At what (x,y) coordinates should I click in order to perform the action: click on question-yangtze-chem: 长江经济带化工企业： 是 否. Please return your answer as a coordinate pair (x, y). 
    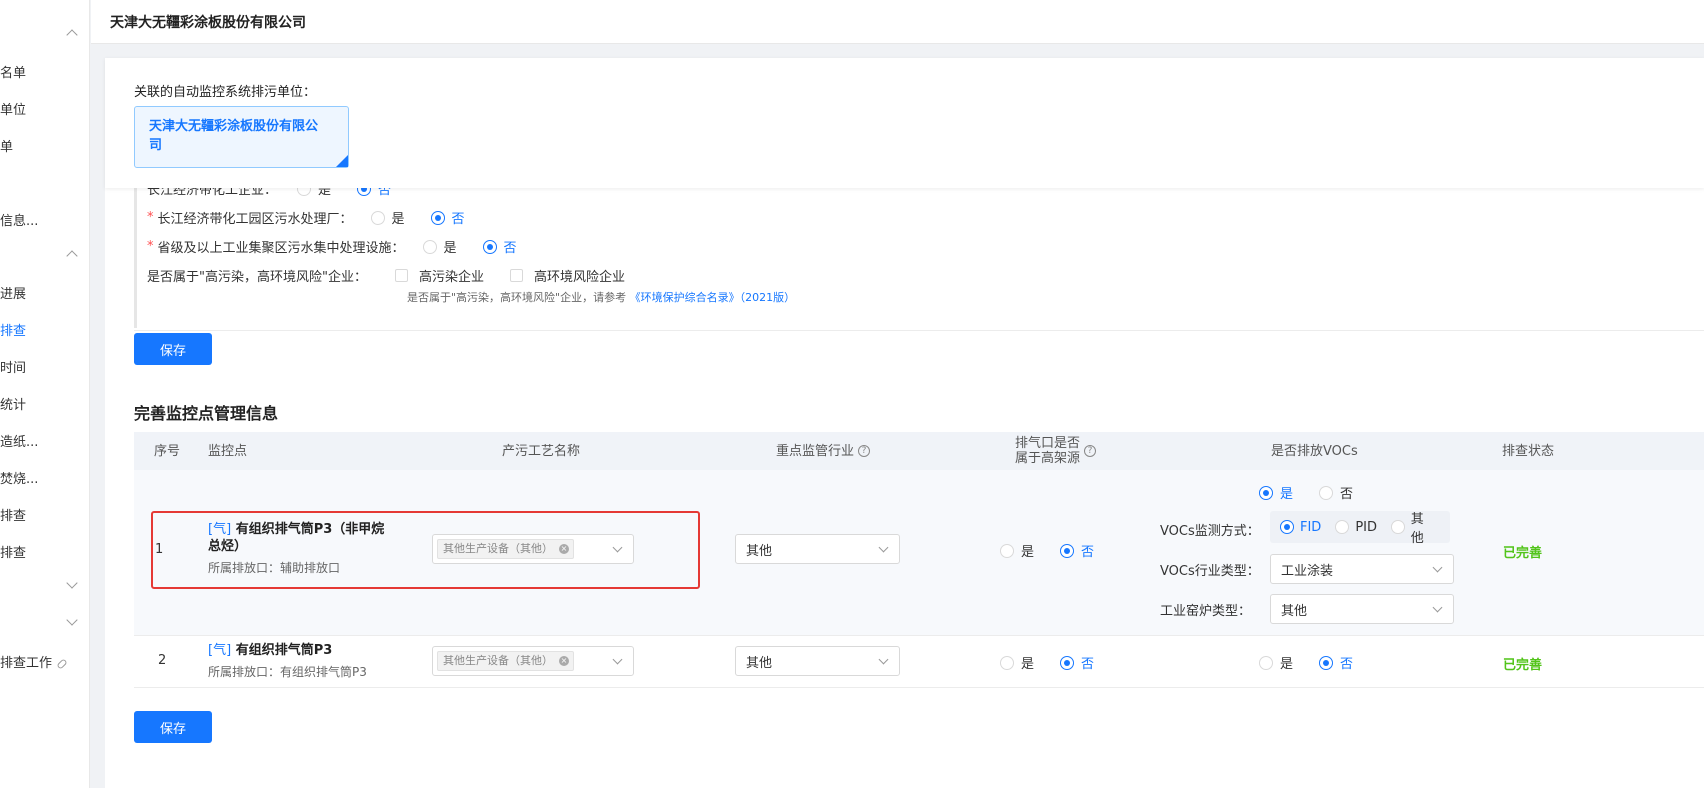
    Looking at the image, I should click on (282, 193).